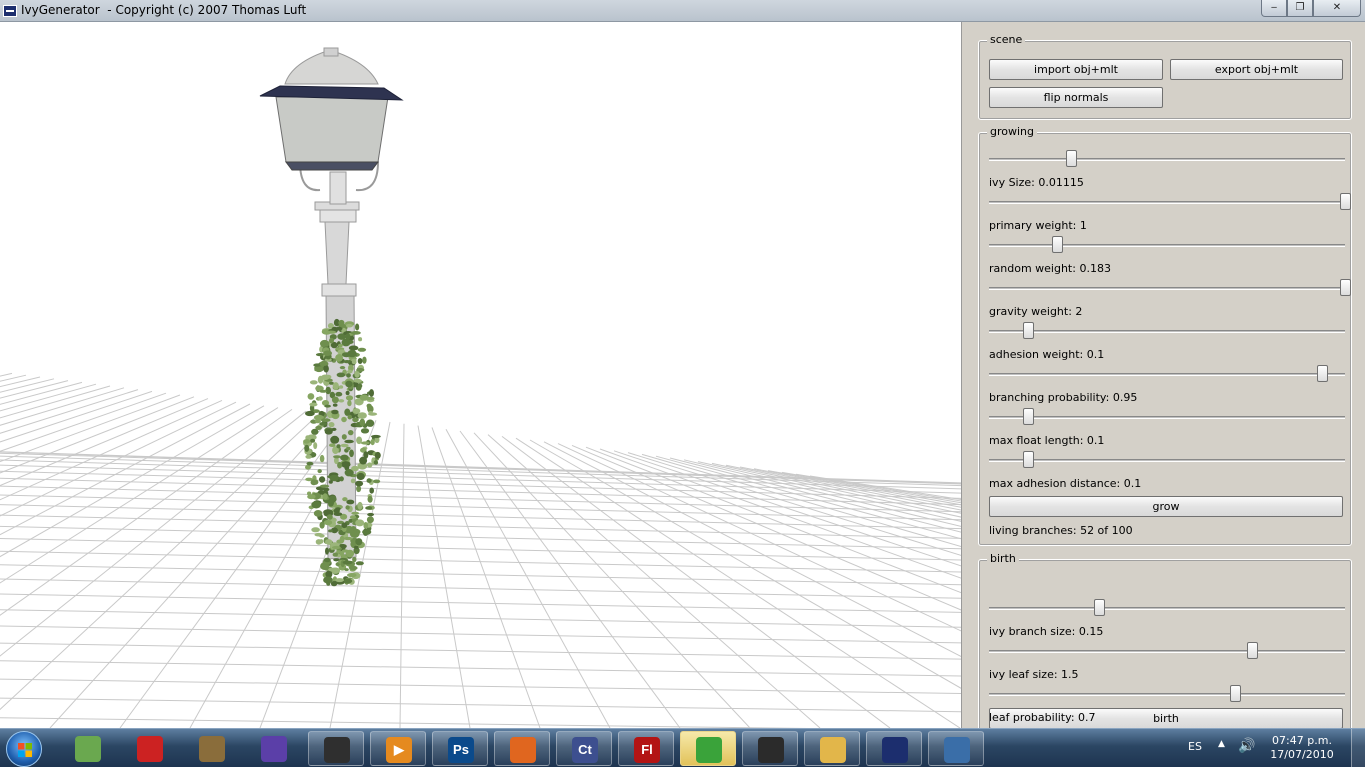 The image size is (1365, 767). I want to click on start-button, so click(24, 749).